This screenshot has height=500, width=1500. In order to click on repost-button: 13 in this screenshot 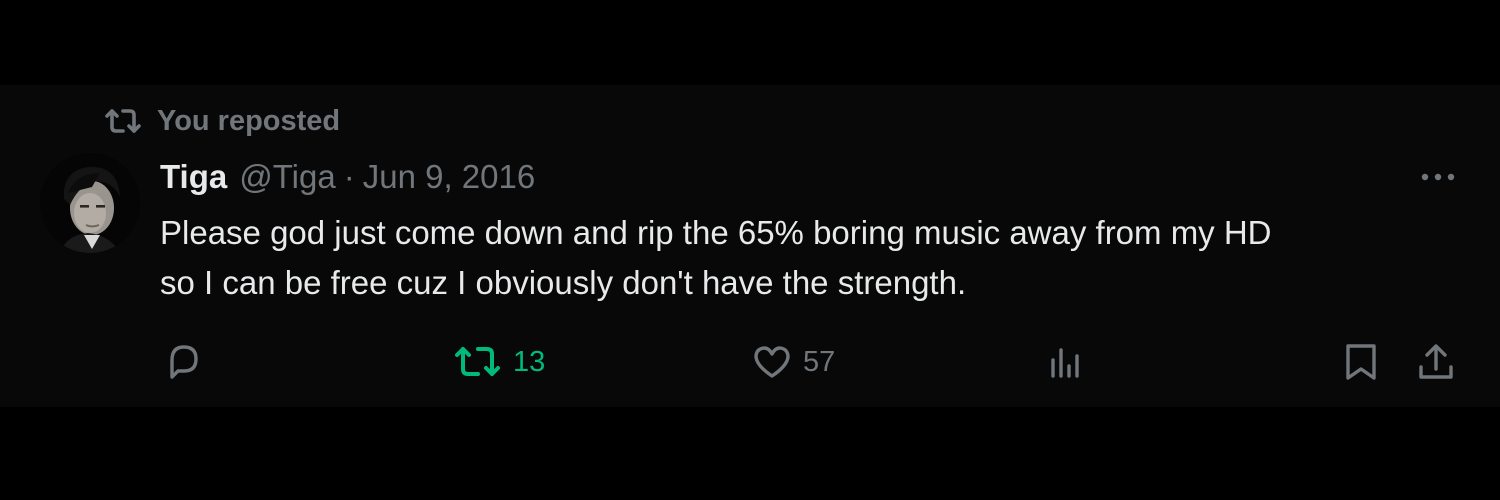, I will do `click(499, 362)`.